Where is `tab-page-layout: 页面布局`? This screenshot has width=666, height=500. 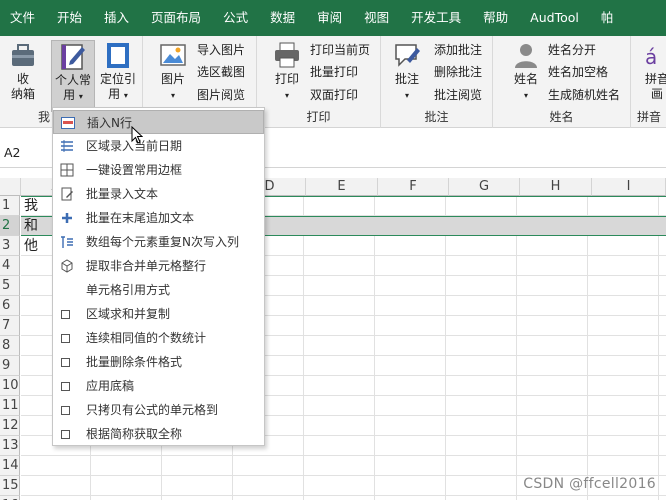
tab-page-layout: 页面布局 is located at coordinates (176, 18).